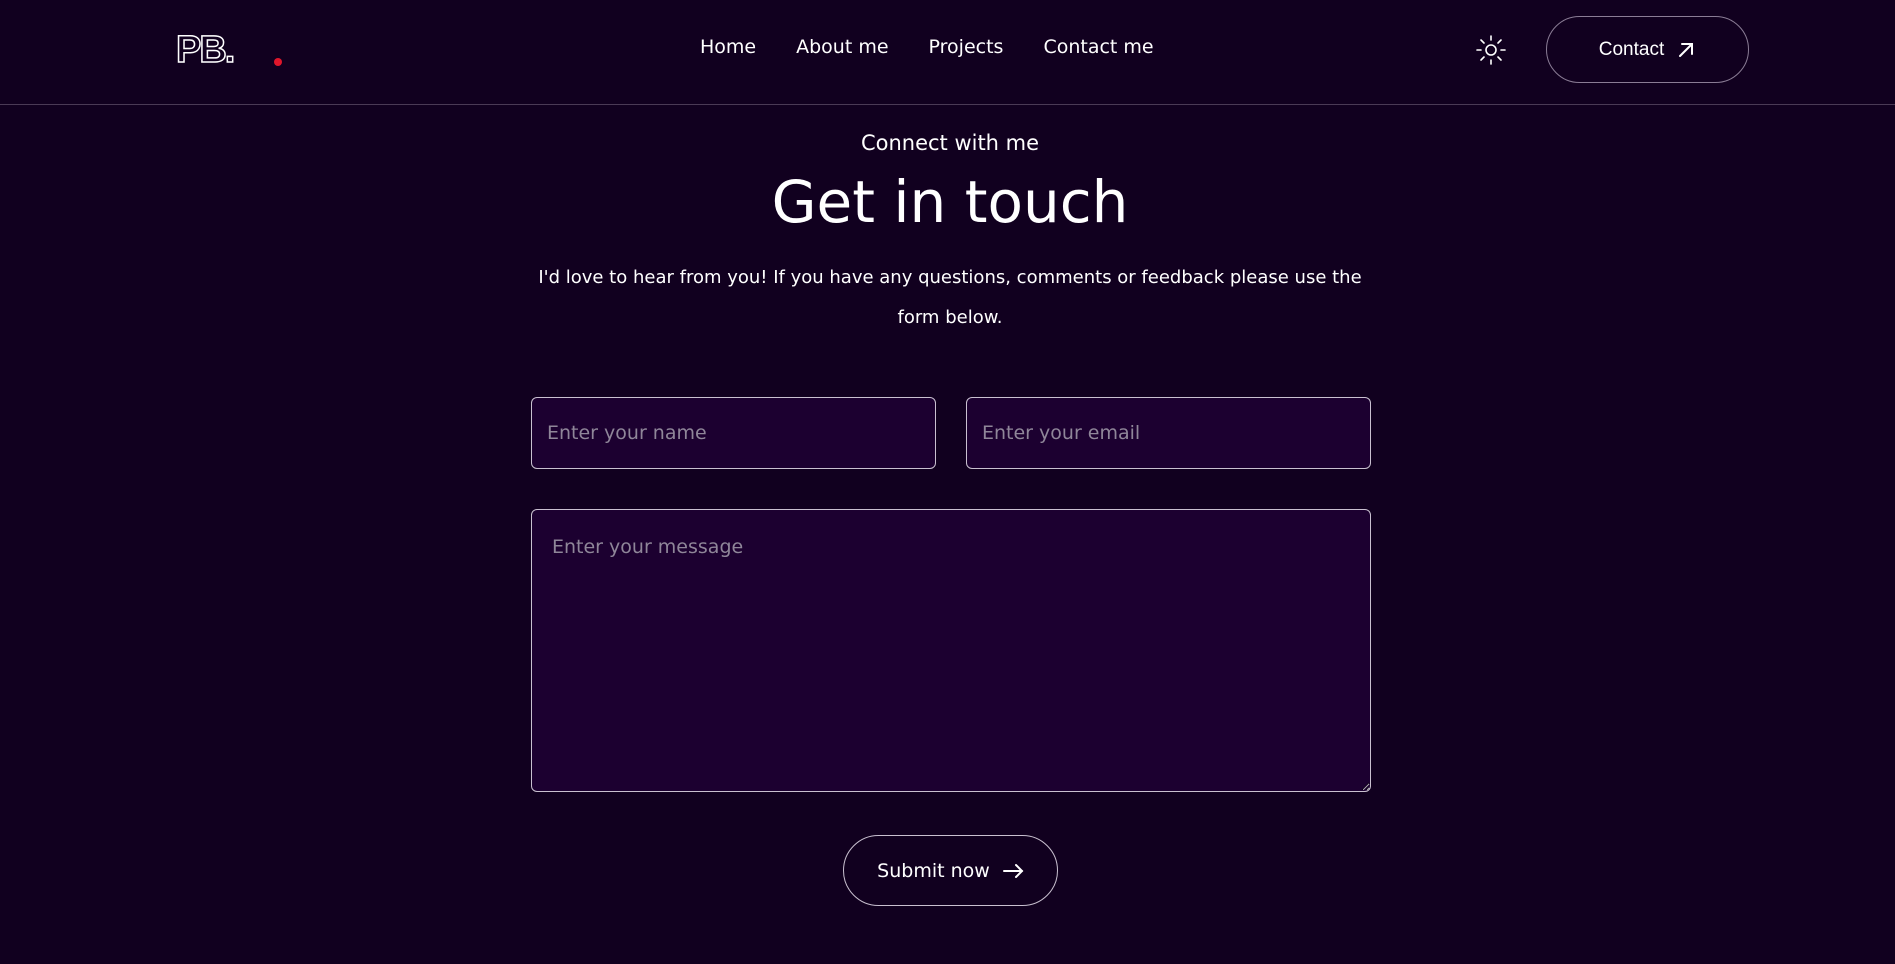 Image resolution: width=1895 pixels, height=964 pixels. What do you see at coordinates (966, 47) in the screenshot?
I see `nav-projects-link: Projects` at bounding box center [966, 47].